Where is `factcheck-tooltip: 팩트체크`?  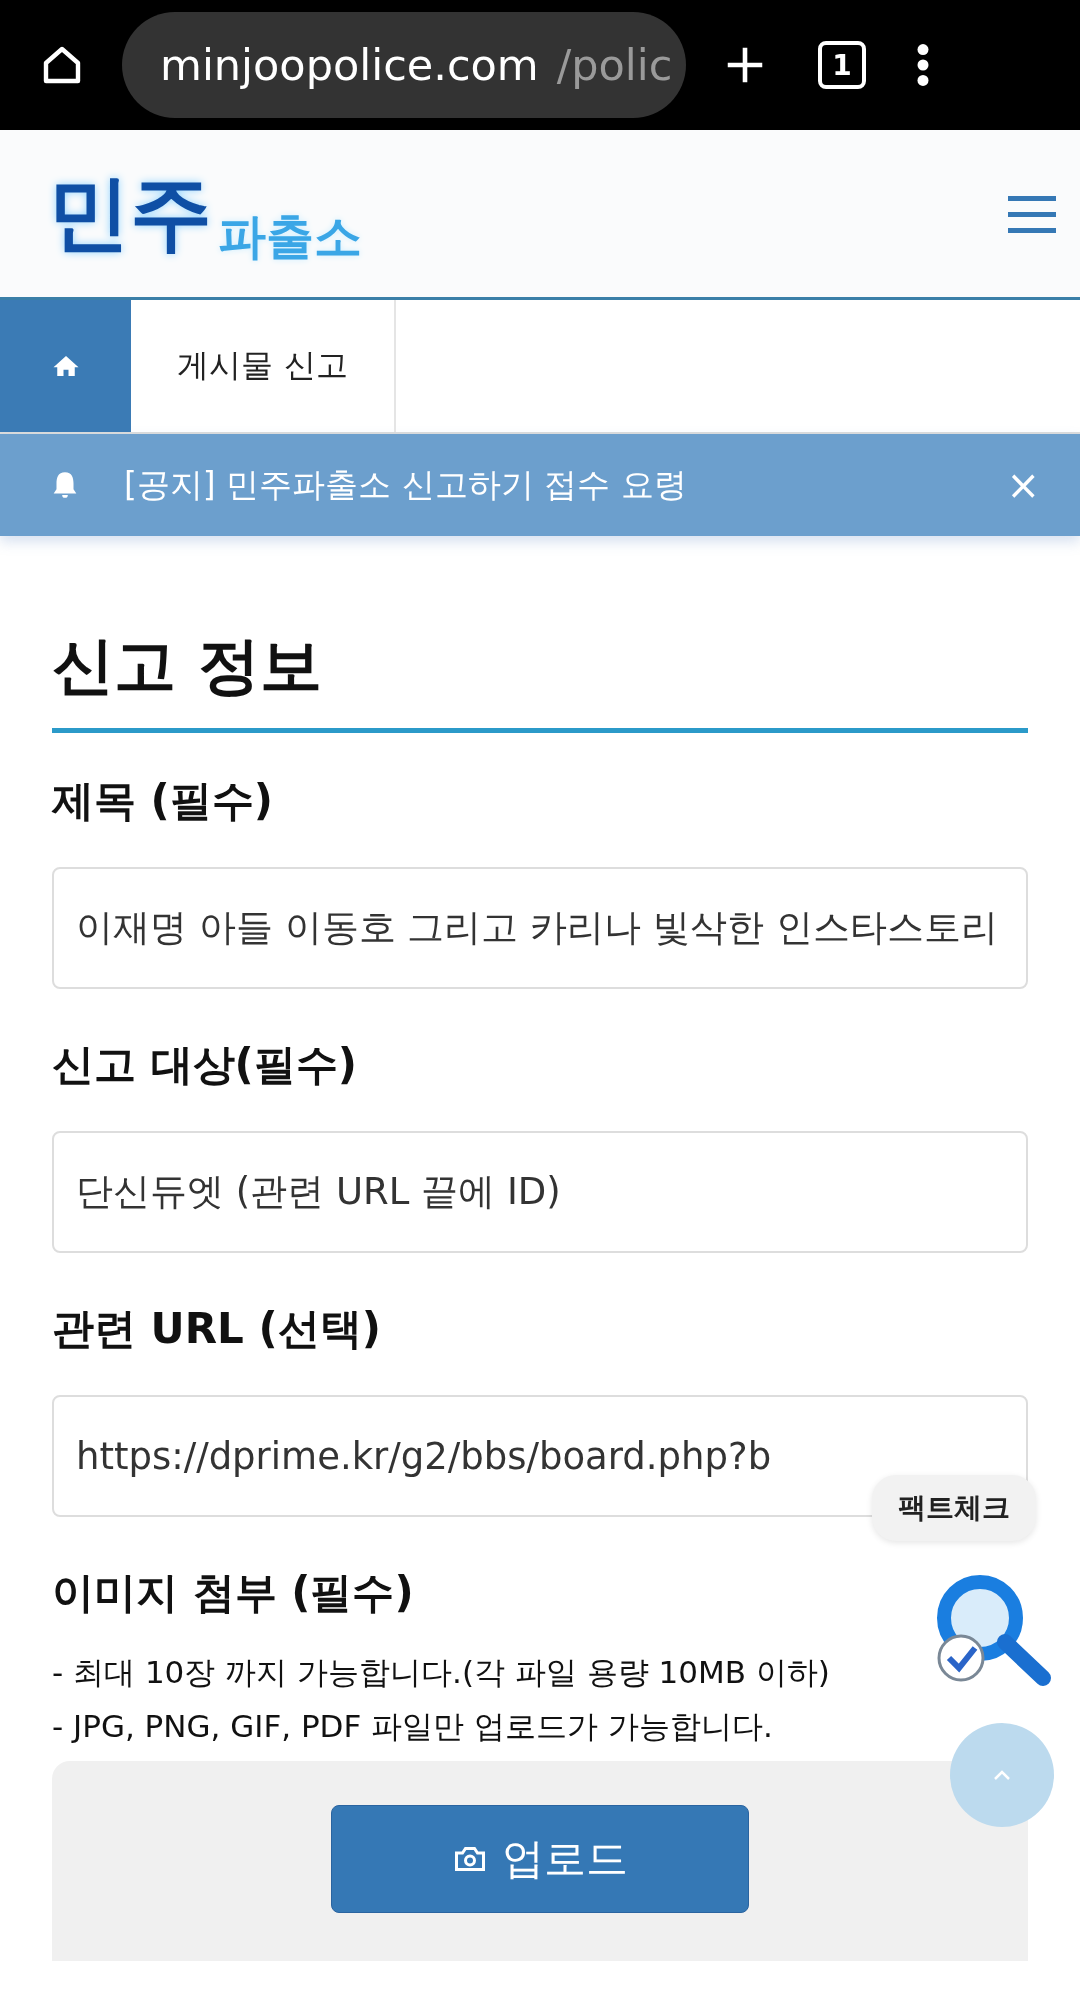 factcheck-tooltip: 팩트체크 is located at coordinates (954, 1508).